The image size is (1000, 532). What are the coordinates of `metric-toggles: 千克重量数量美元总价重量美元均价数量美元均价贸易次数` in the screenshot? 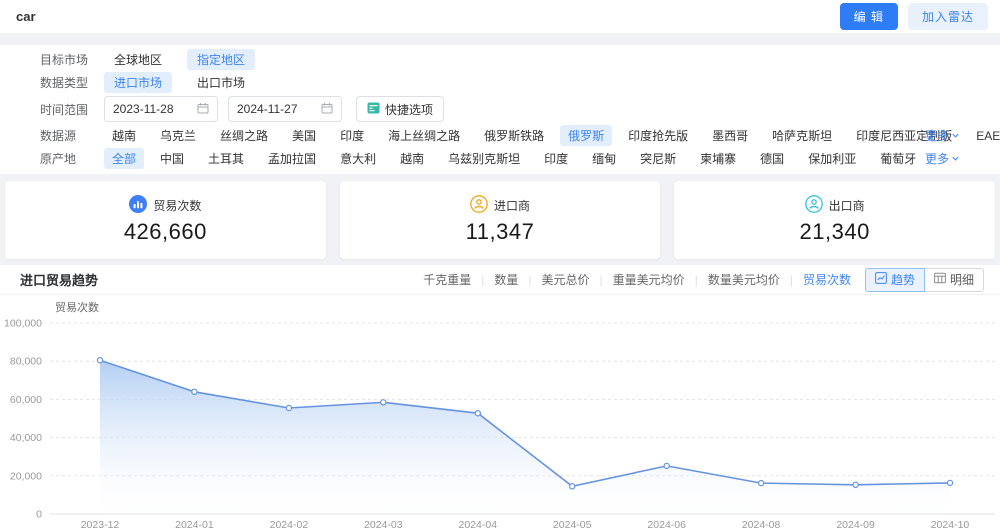 It's located at (637, 279).